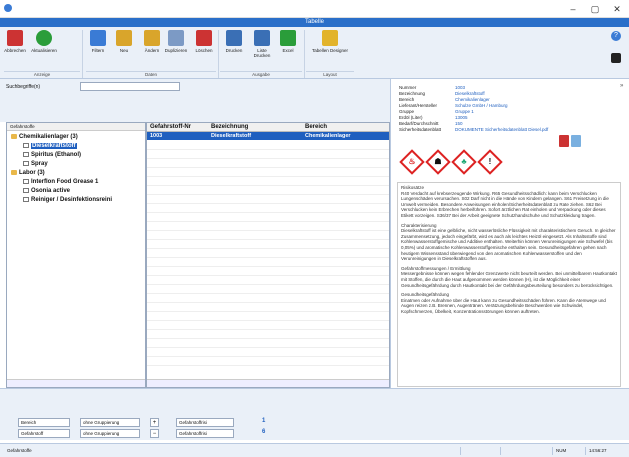  I want to click on field-value: 150, so click(459, 123).